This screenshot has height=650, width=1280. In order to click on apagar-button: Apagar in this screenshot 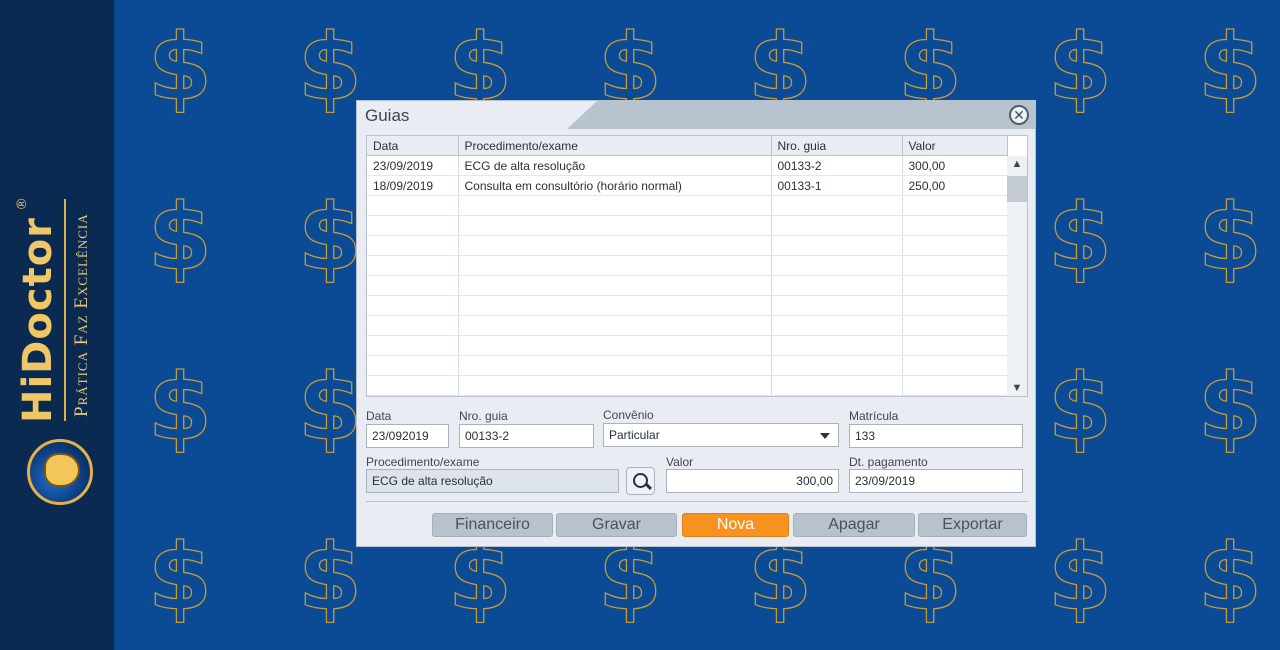, I will do `click(854, 525)`.